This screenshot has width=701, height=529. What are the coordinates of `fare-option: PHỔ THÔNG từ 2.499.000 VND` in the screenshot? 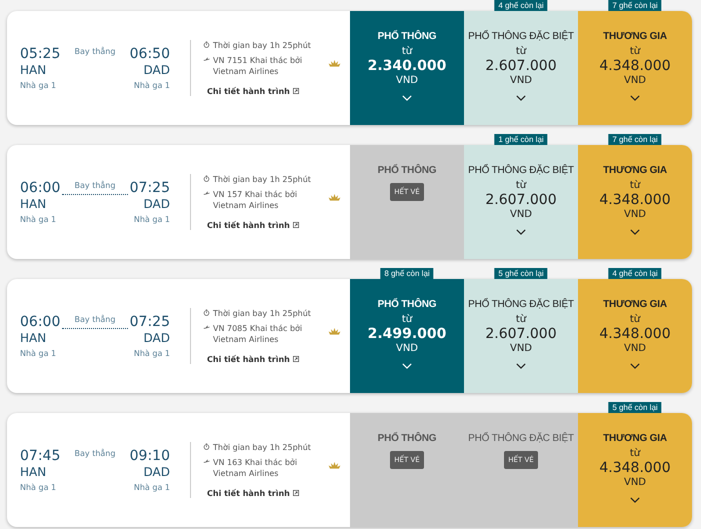 It's located at (407, 336).